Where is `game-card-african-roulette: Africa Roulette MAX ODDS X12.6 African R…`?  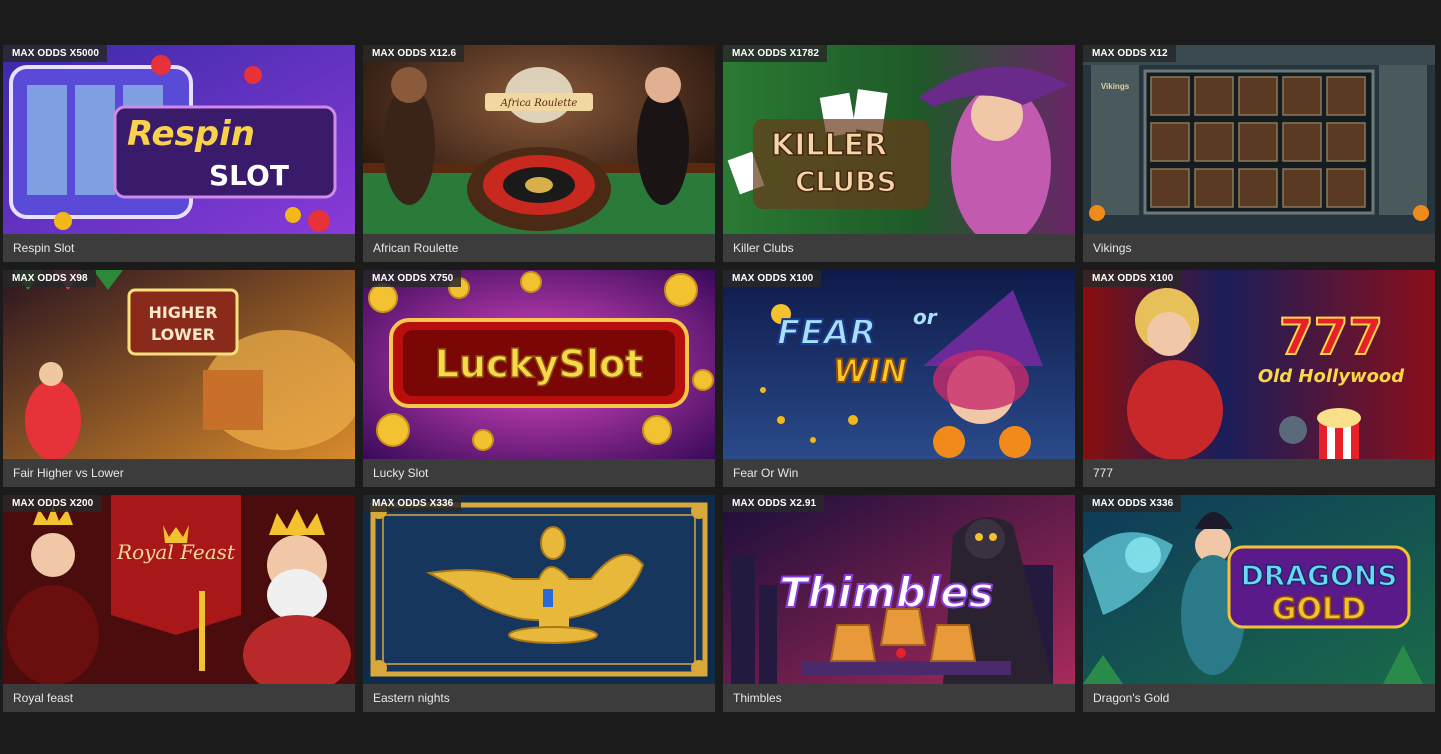
game-card-african-roulette: Africa Roulette MAX ODDS X12.6 African R… is located at coordinates (539, 153).